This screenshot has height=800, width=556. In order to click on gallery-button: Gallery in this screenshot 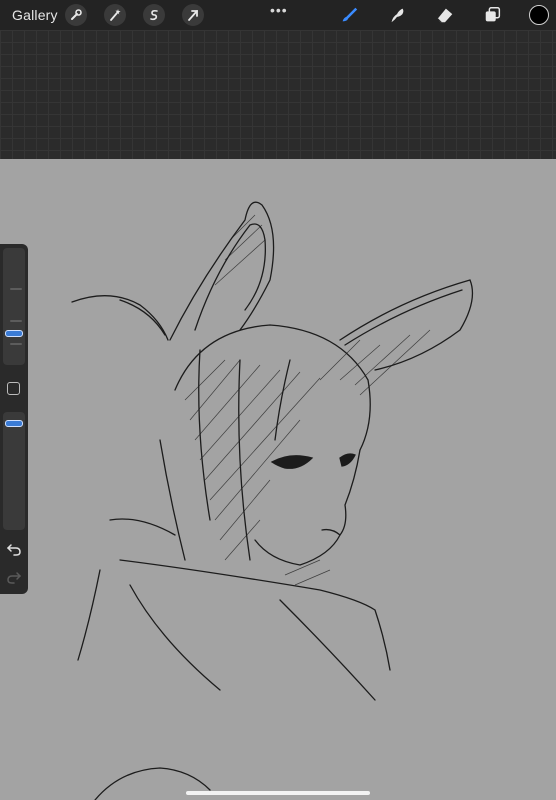, I will do `click(35, 15)`.